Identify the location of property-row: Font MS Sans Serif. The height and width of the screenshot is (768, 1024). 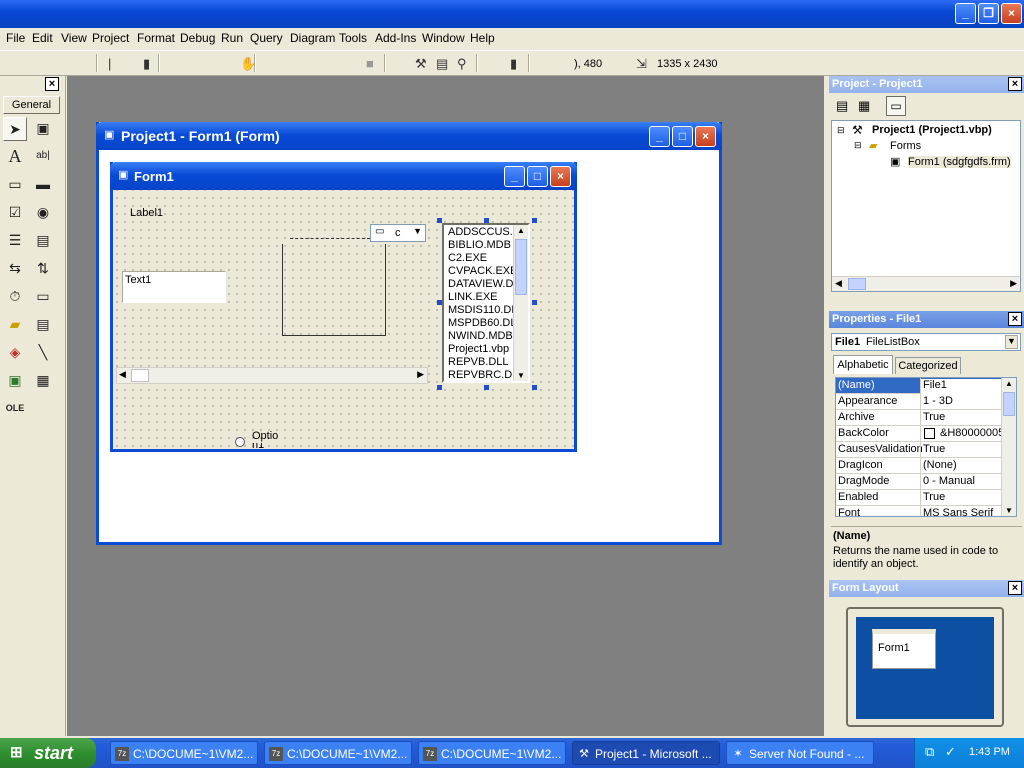
(926, 511).